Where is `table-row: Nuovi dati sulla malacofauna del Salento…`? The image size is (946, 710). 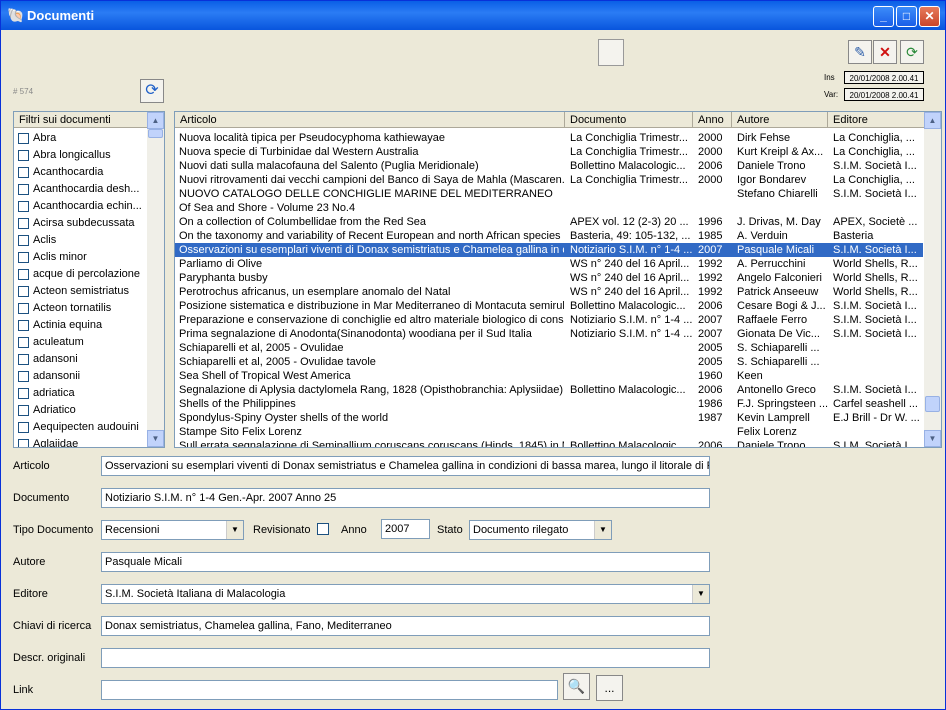 table-row: Nuovi dati sulla malacofauna del Salento… is located at coordinates (549, 166).